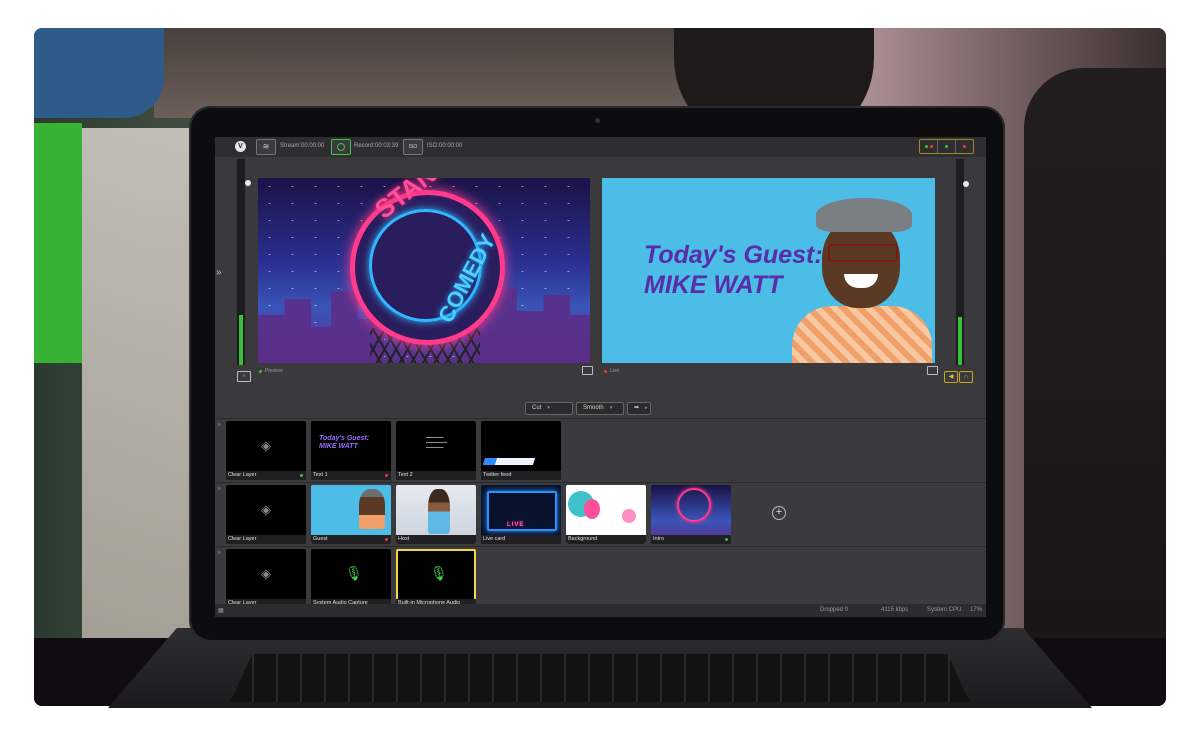  I want to click on layer-tile-host: Host, so click(436, 514).